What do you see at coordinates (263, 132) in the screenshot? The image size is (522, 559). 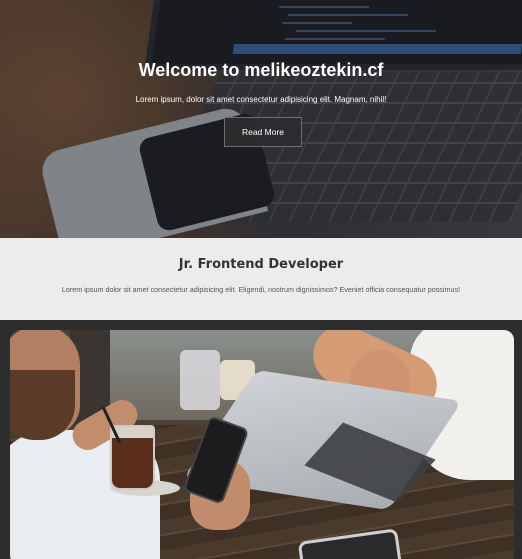 I see `read-more-button: Read More` at bounding box center [263, 132].